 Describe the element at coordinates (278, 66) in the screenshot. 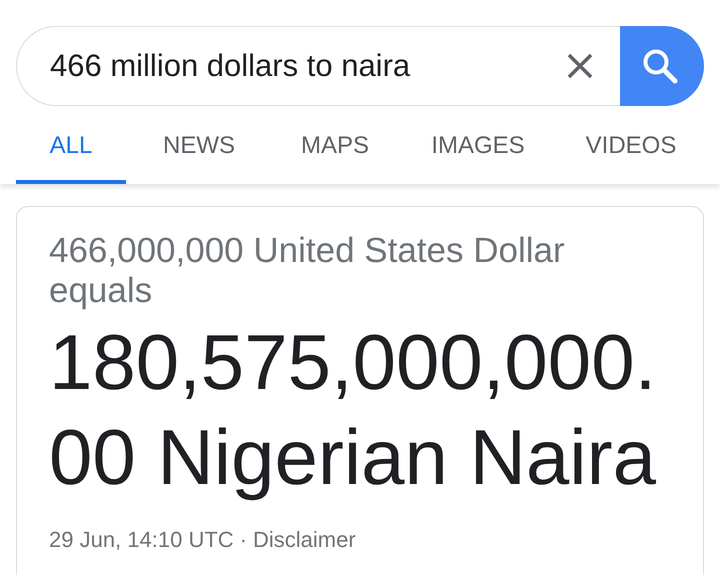

I see `search-field: 466 million dollars to naira` at that location.